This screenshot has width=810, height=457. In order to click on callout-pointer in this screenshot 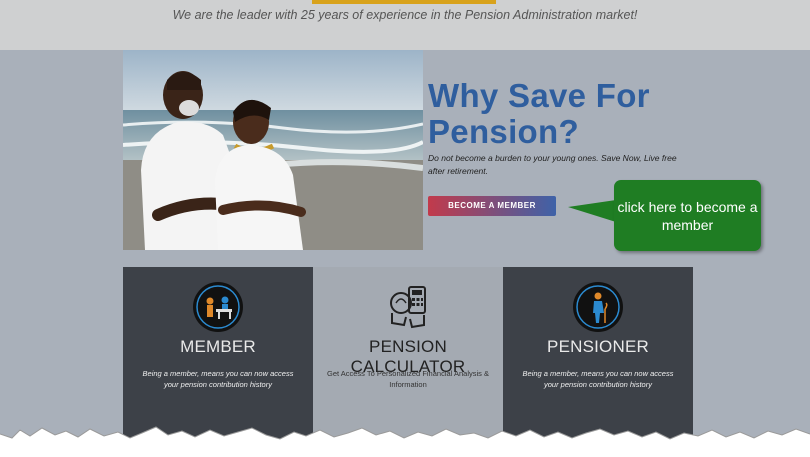, I will do `click(592, 211)`.